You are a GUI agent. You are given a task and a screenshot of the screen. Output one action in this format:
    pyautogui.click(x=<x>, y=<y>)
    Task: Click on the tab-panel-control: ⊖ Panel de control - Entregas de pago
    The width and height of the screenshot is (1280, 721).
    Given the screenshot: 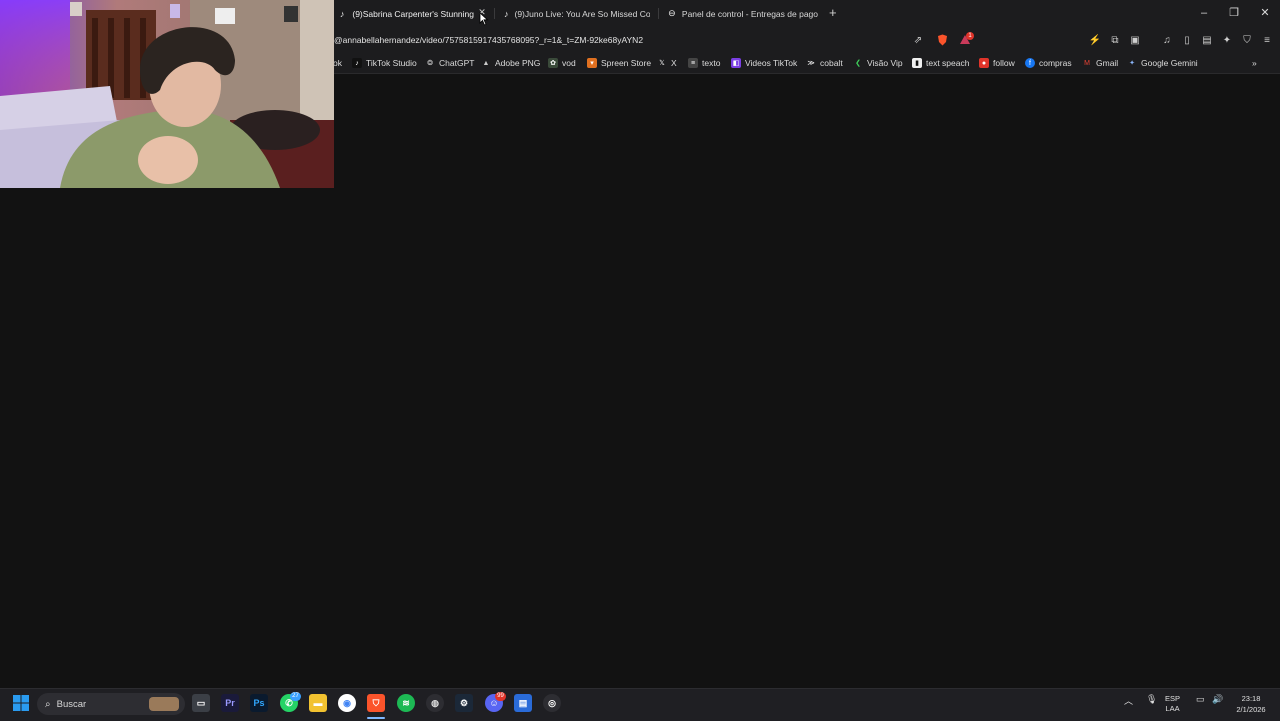 What is the action you would take?
    pyautogui.click(x=743, y=13)
    